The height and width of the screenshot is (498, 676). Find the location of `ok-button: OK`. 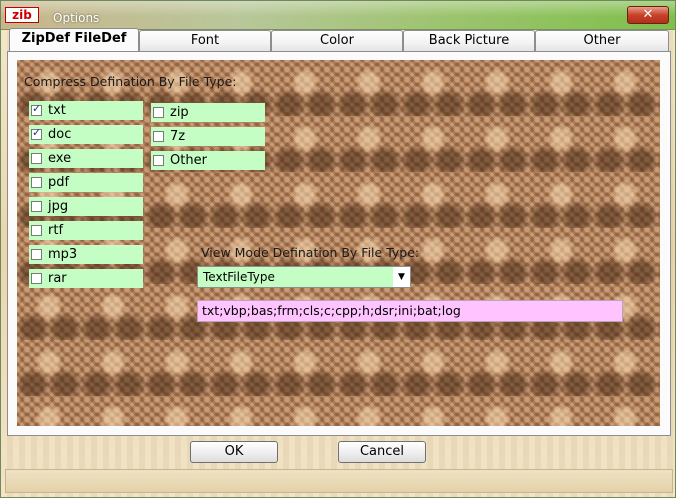

ok-button: OK is located at coordinates (234, 452).